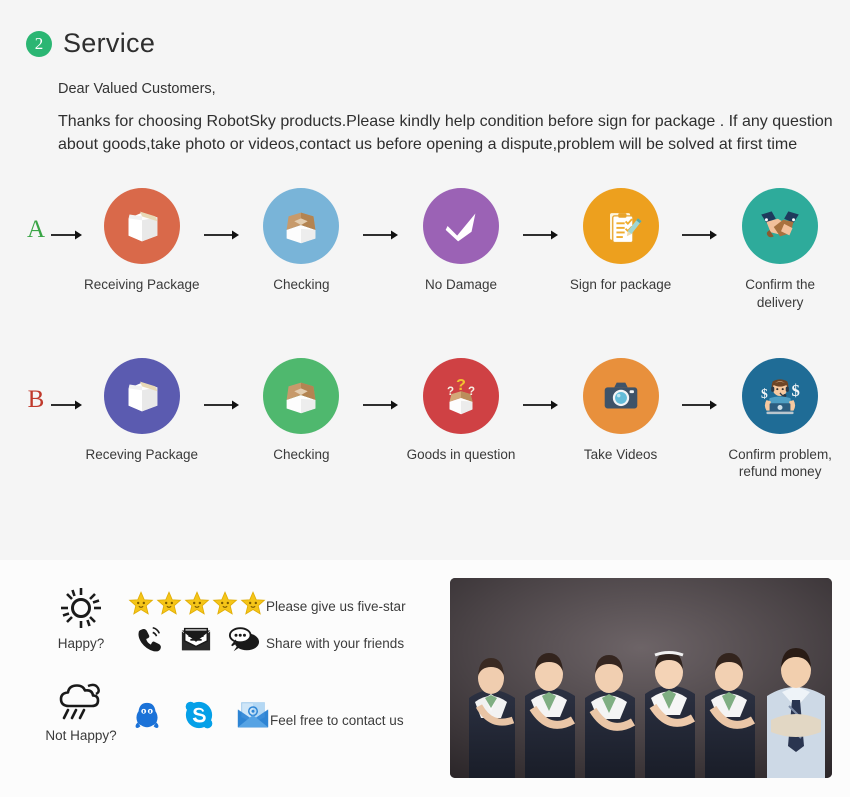 The image size is (850, 797). I want to click on contact-us-caption: Feel free to contact us, so click(337, 720).